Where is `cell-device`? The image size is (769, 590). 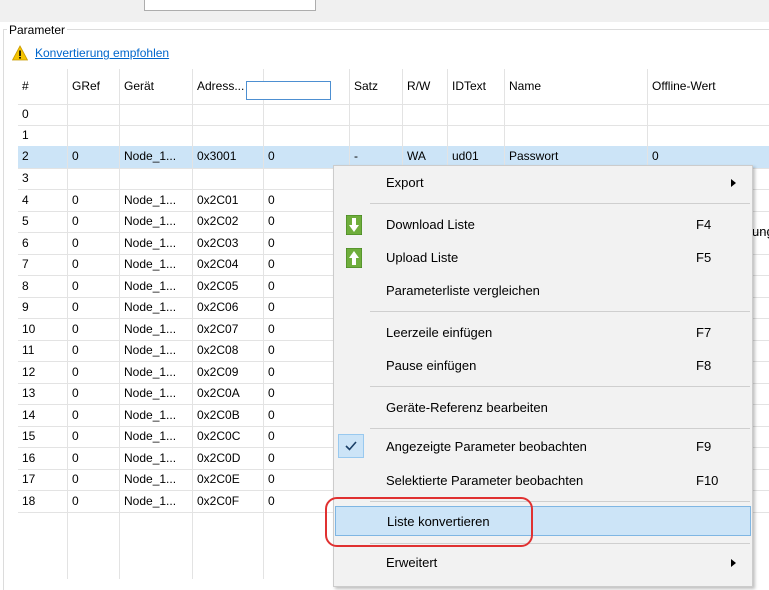
cell-device is located at coordinates (156, 135).